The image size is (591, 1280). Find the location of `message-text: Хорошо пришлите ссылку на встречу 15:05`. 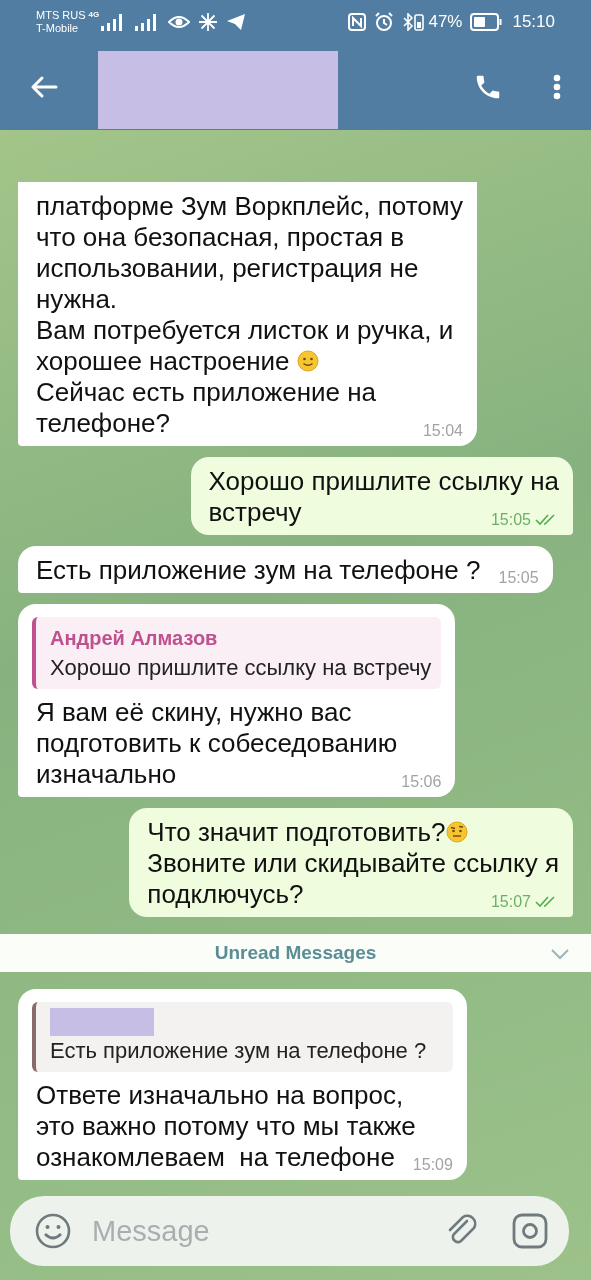

message-text: Хорошо пришлите ссылку на встречу 15:05 is located at coordinates (383, 497).